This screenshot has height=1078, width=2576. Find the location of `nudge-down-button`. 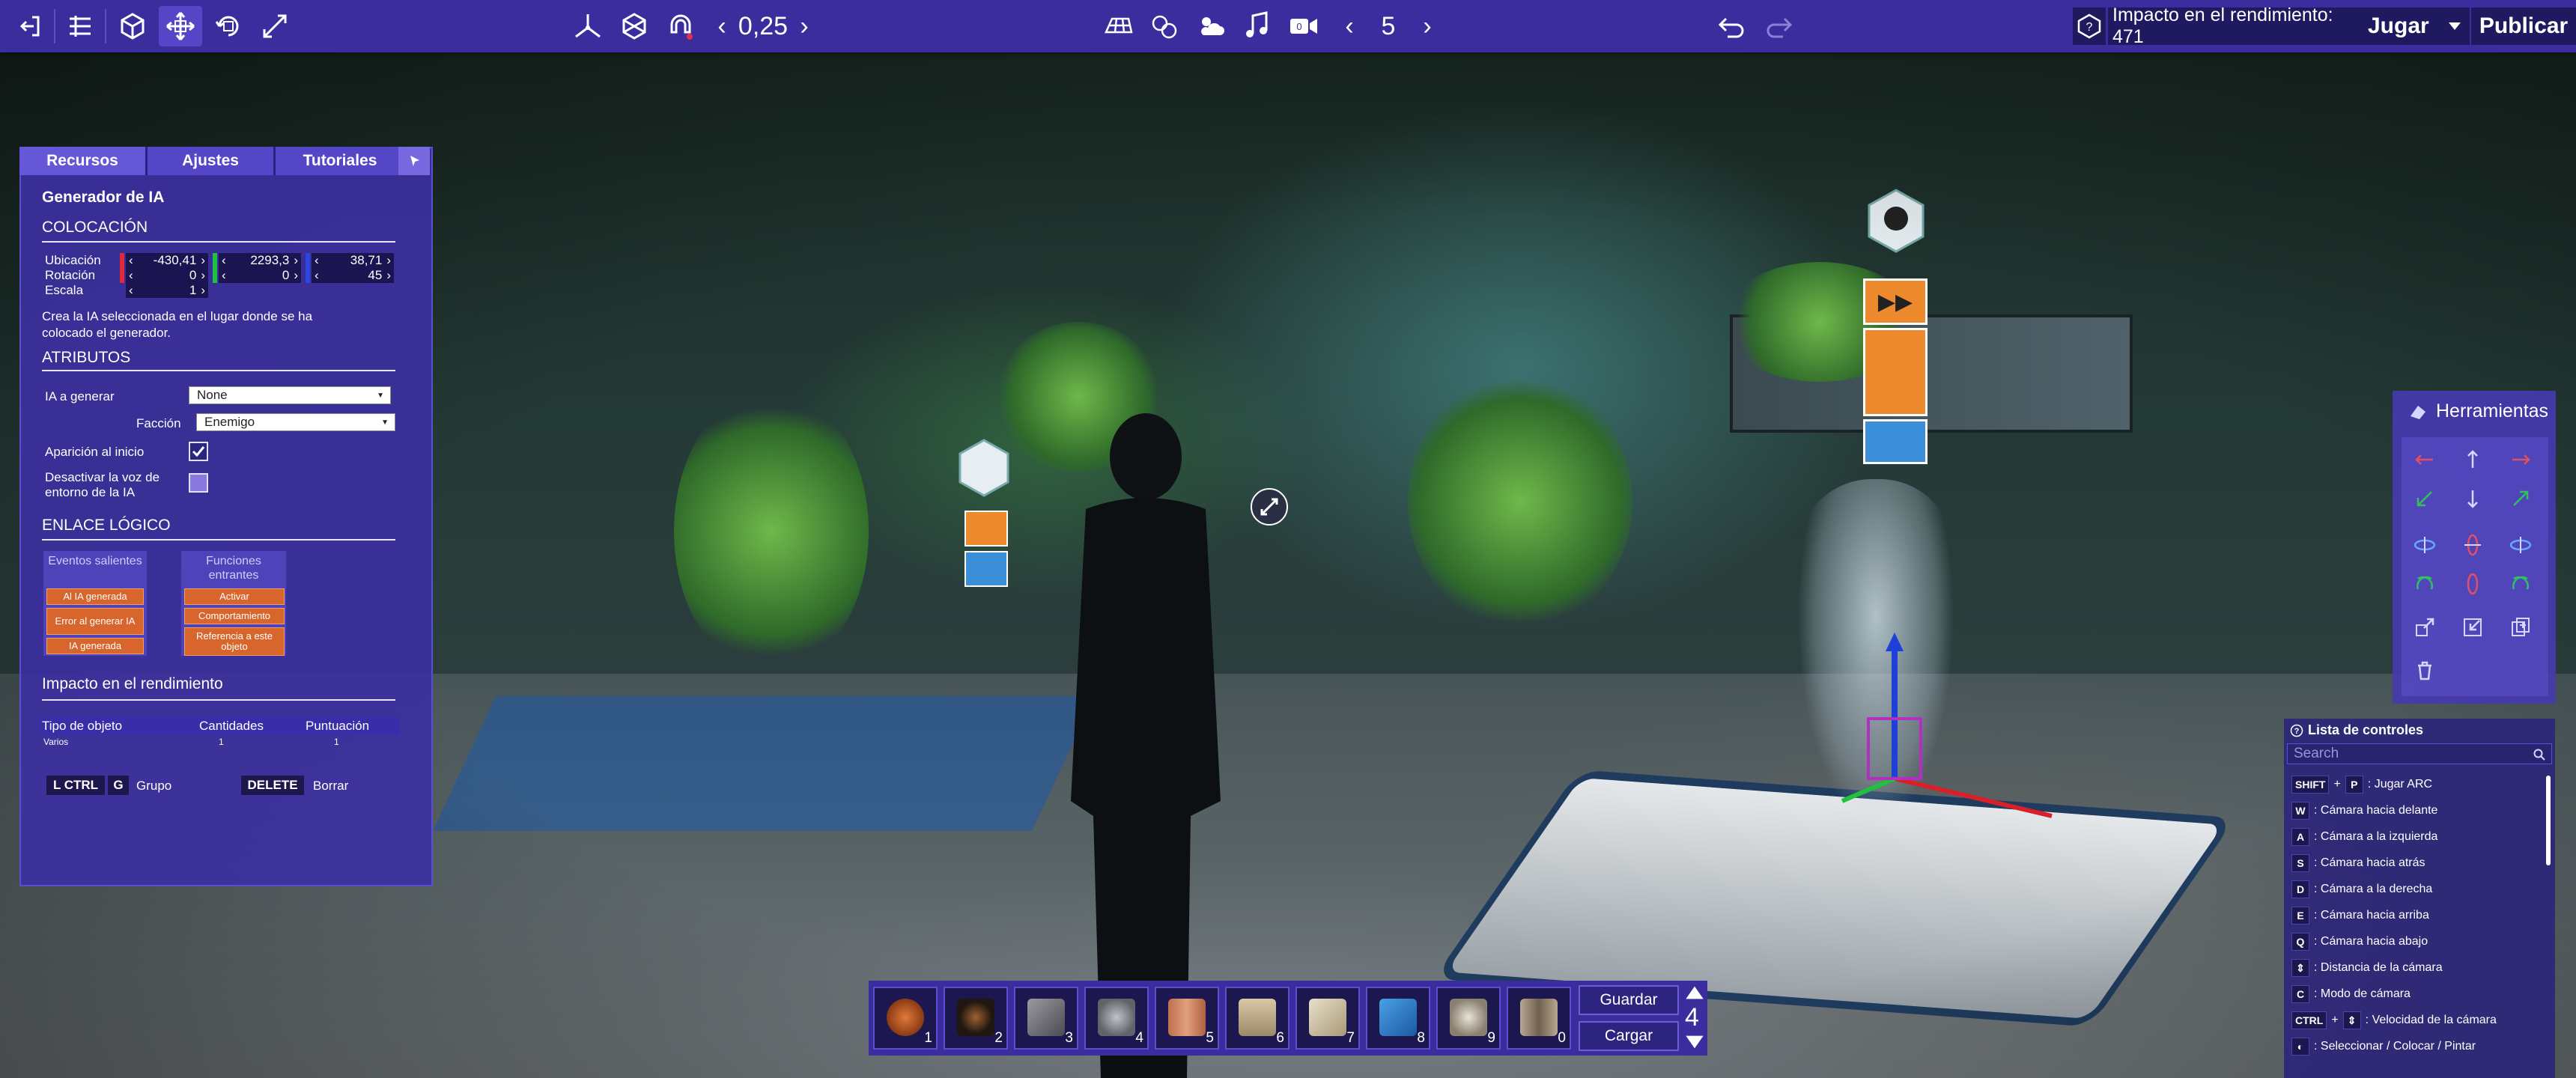

nudge-down-button is located at coordinates (2473, 499).